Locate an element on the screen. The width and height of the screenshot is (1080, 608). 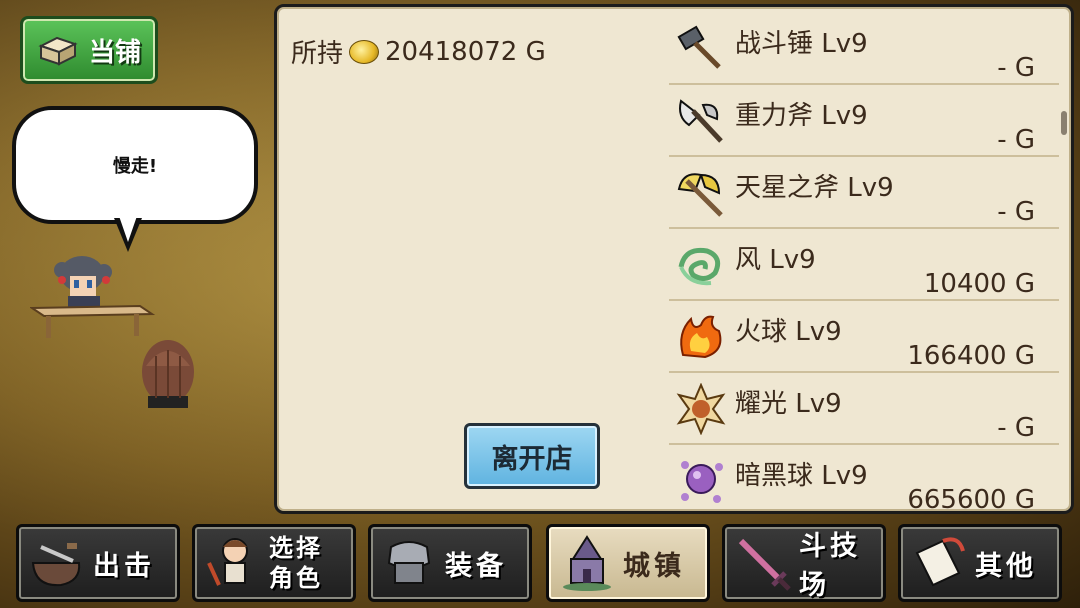
nav-other-button: 其他 is located at coordinates (980, 563).